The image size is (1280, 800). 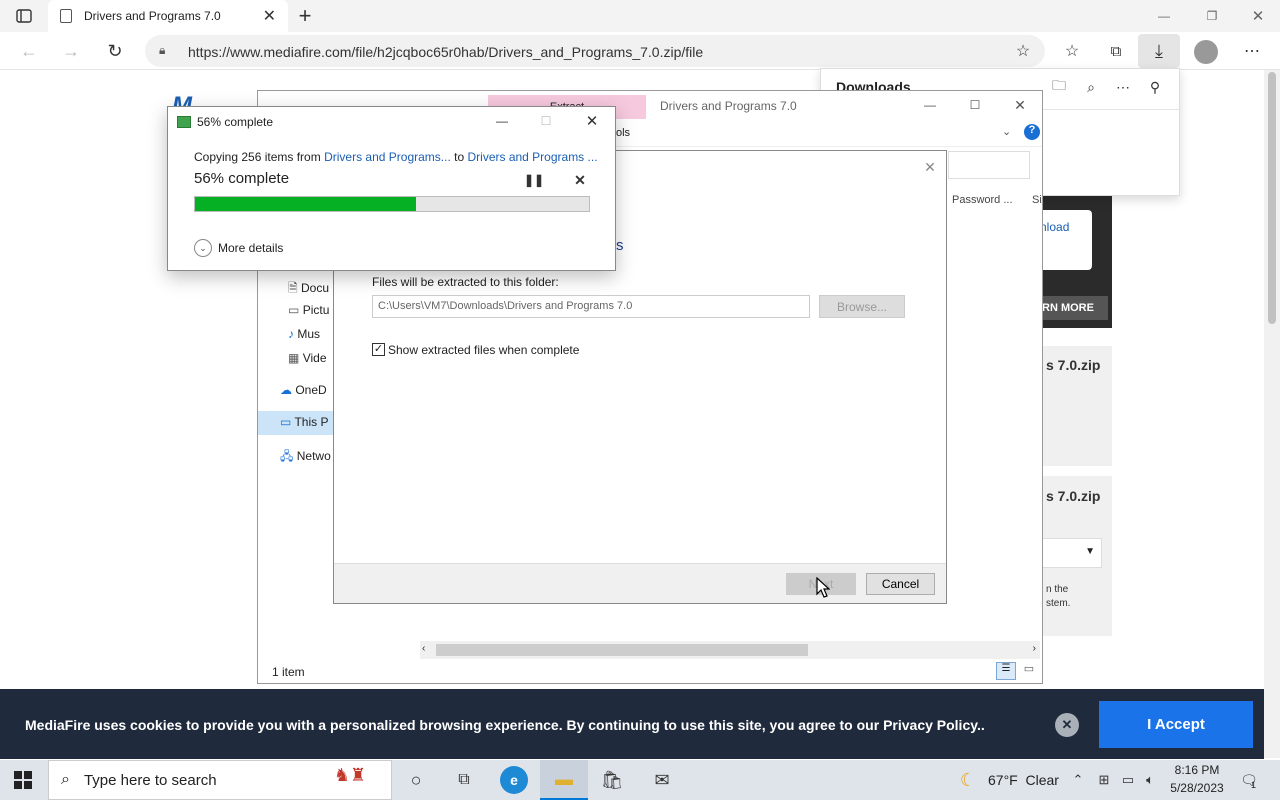 What do you see at coordinates (1258, 16) in the screenshot?
I see `close-window-icon: ✕` at bounding box center [1258, 16].